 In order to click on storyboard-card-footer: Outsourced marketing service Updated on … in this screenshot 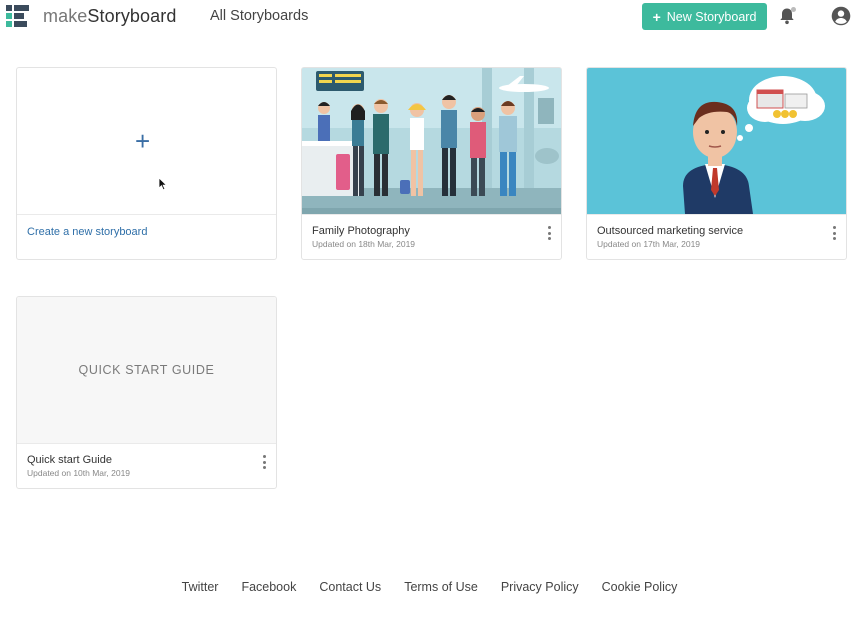, I will do `click(716, 236)`.